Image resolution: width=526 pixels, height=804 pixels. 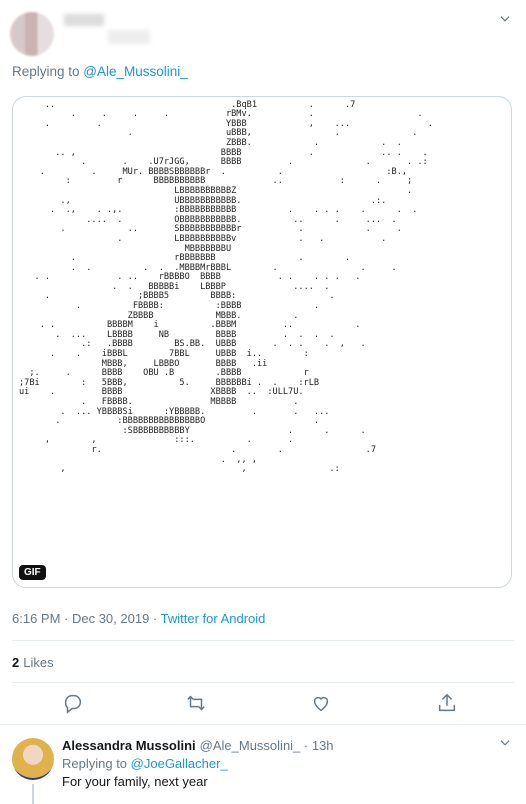 I want to click on reply-author-name: Alessandra Mussolini, so click(x=129, y=745).